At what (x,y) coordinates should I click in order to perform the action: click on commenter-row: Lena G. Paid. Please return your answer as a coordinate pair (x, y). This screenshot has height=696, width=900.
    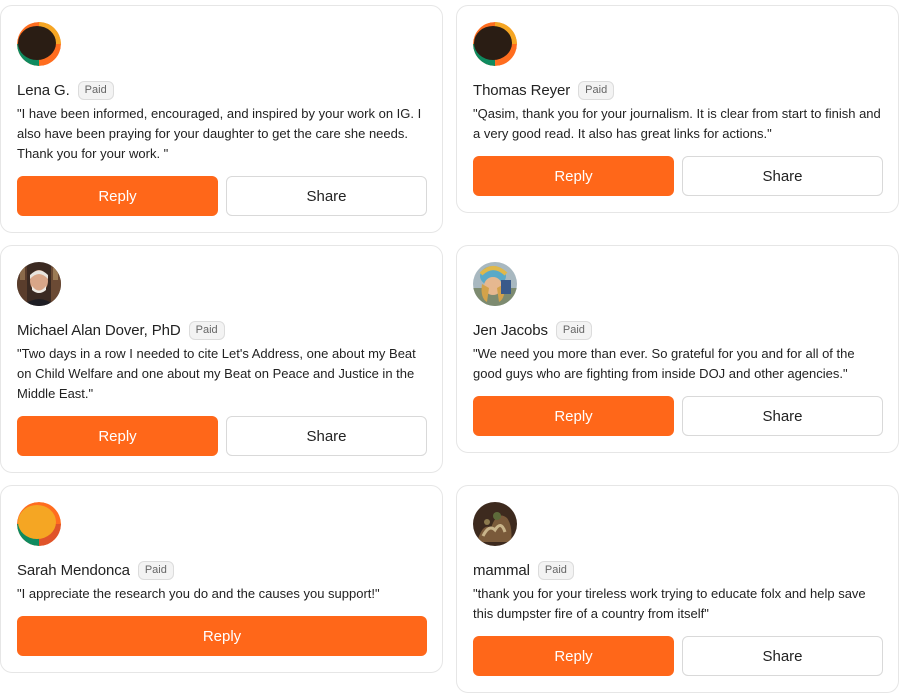
    Looking at the image, I should click on (65, 90).